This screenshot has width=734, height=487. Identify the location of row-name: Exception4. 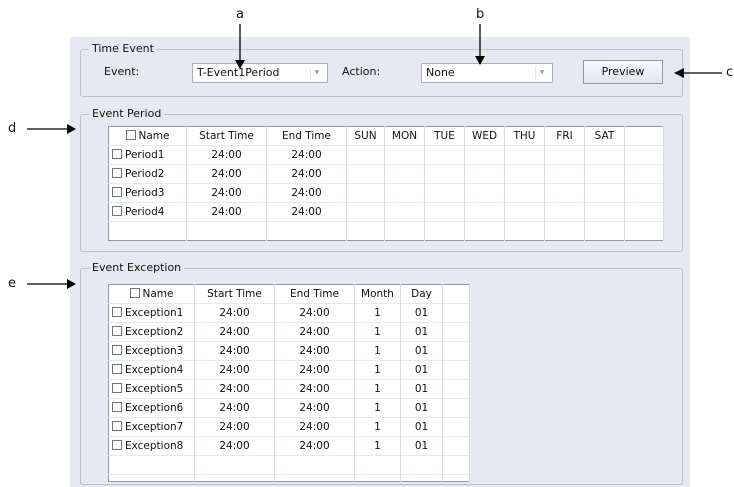
(151, 370).